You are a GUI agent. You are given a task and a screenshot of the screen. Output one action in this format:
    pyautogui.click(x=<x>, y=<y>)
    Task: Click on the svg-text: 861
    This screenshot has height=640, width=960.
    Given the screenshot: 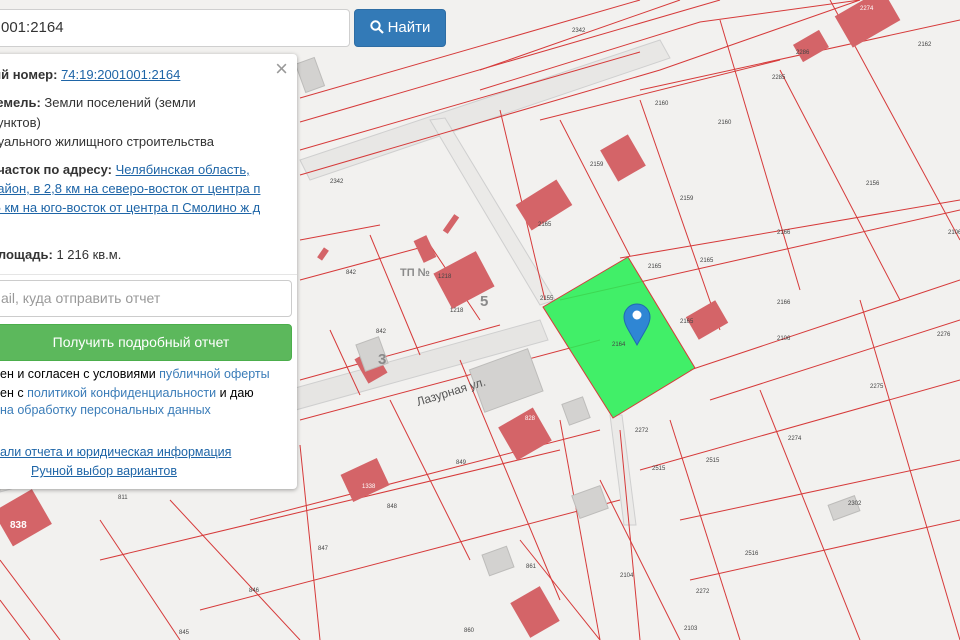 What is the action you would take?
    pyautogui.click(x=531, y=567)
    